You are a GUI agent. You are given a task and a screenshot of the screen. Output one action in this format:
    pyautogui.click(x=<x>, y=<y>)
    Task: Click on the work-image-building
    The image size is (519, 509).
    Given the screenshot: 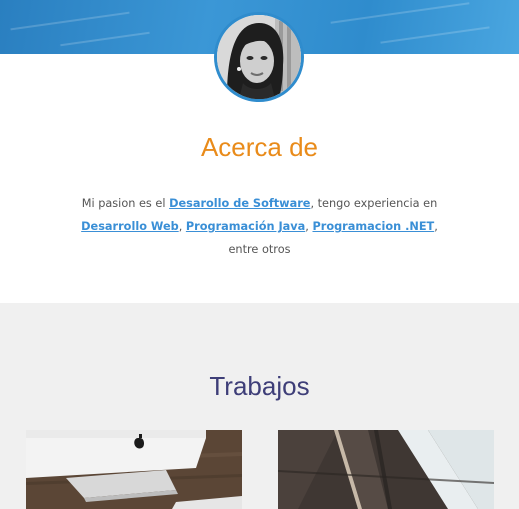 What is the action you would take?
    pyautogui.click(x=386, y=469)
    